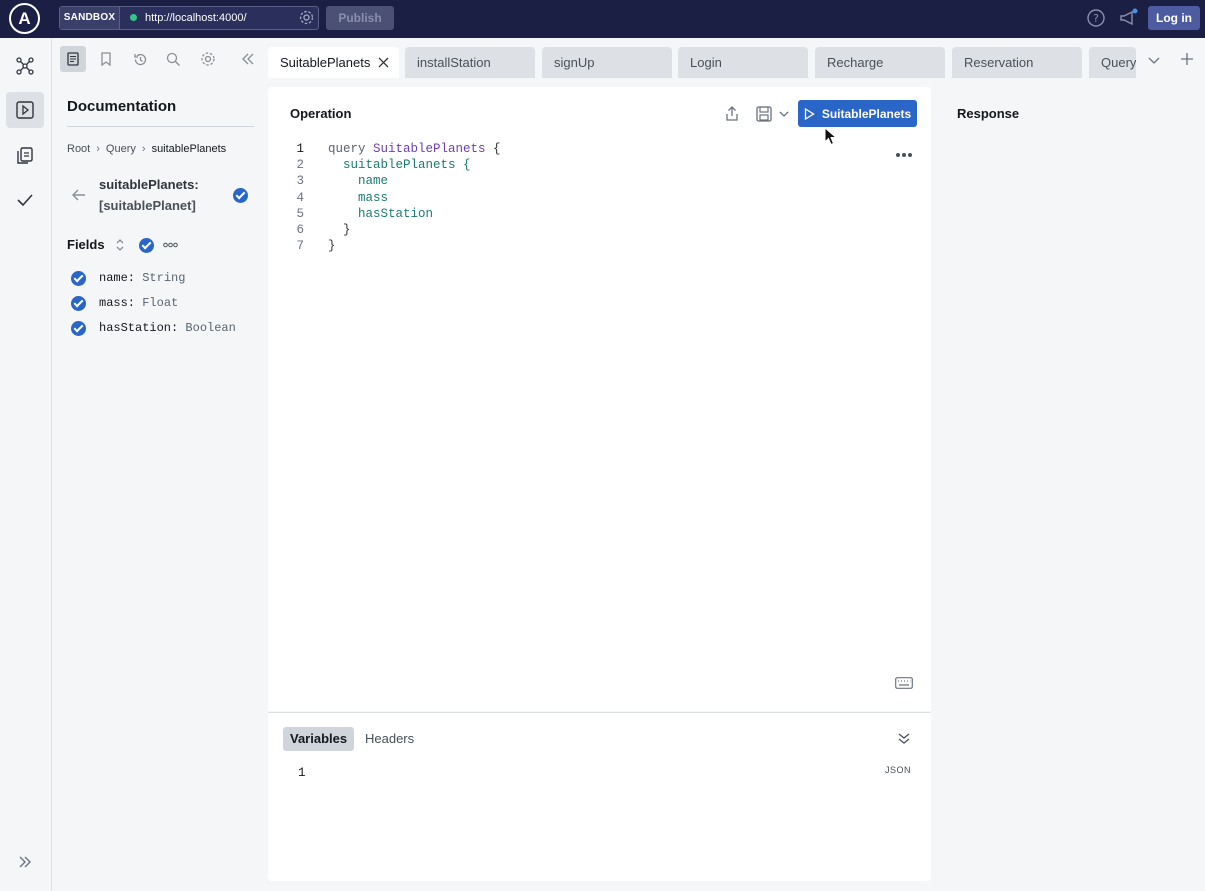 This screenshot has height=891, width=1205. I want to click on tab-label: Recharge, so click(855, 62).